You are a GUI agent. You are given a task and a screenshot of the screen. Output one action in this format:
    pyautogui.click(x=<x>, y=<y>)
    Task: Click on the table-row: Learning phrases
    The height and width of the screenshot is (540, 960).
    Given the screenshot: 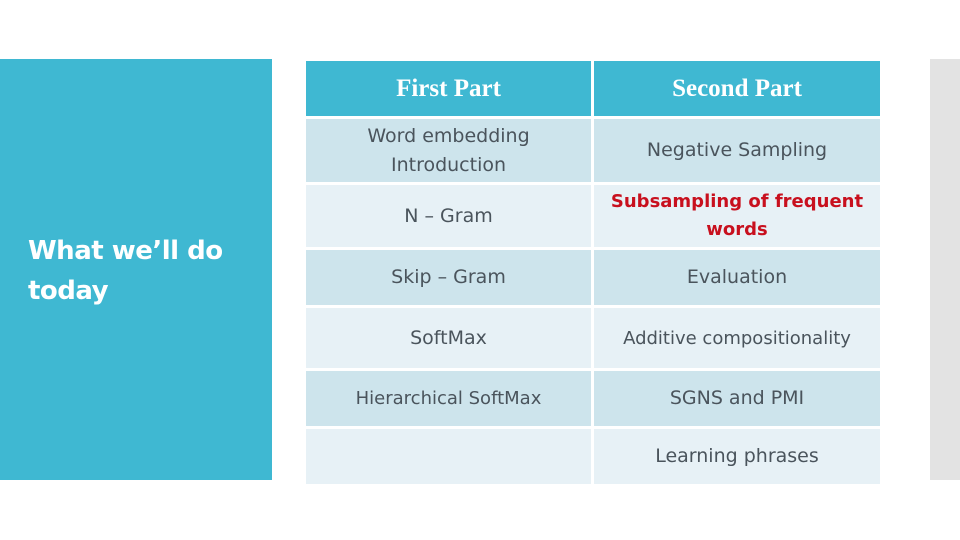 What is the action you would take?
    pyautogui.click(x=593, y=456)
    